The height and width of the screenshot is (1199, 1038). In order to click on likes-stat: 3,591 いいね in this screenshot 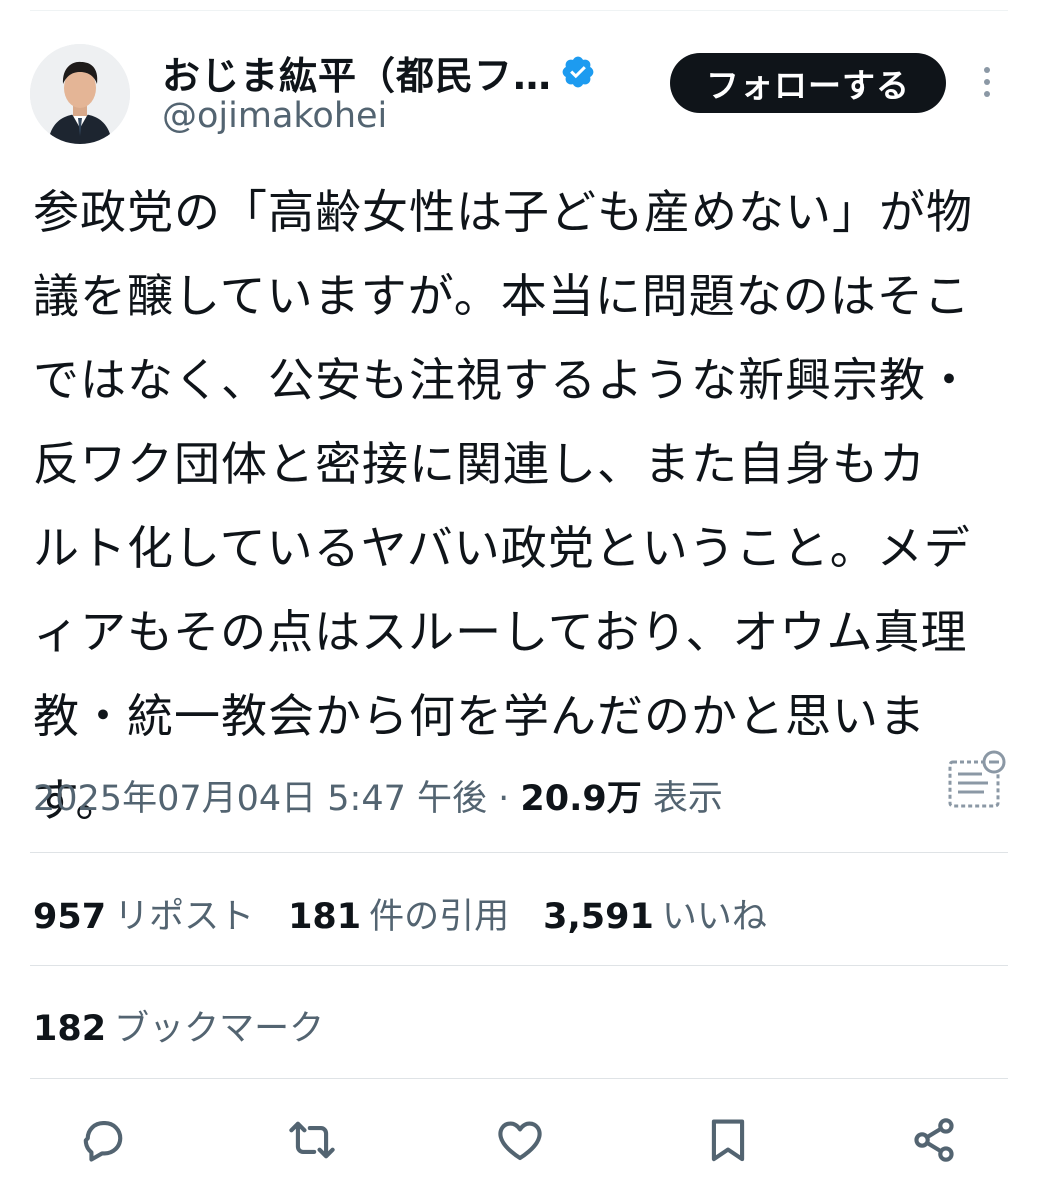, I will do `click(655, 913)`.